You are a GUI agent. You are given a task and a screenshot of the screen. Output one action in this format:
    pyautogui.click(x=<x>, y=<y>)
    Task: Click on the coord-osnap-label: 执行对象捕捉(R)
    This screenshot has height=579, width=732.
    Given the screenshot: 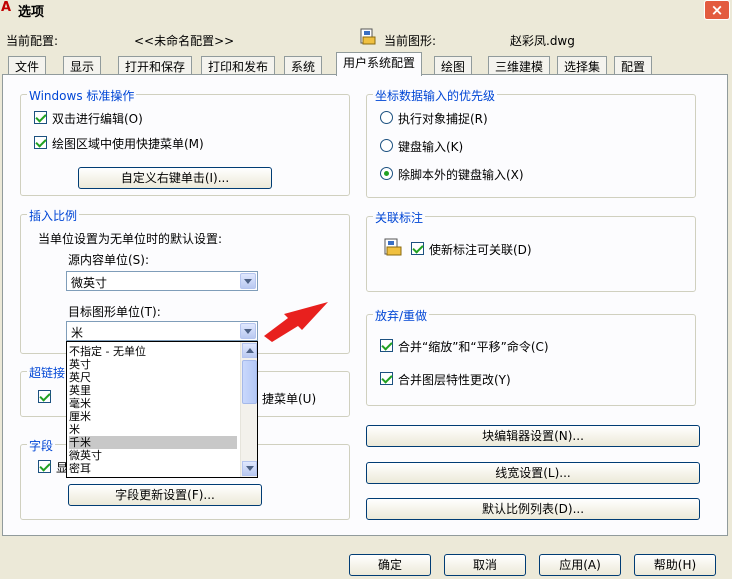 What is the action you would take?
    pyautogui.click(x=443, y=119)
    